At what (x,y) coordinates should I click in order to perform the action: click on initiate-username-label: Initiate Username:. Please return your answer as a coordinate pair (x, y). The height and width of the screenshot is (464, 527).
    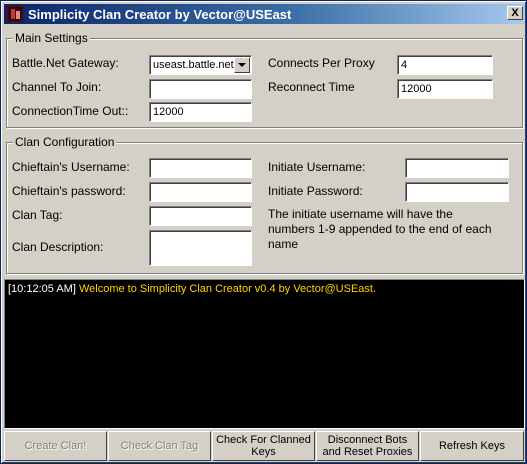
    Looking at the image, I should click on (317, 167).